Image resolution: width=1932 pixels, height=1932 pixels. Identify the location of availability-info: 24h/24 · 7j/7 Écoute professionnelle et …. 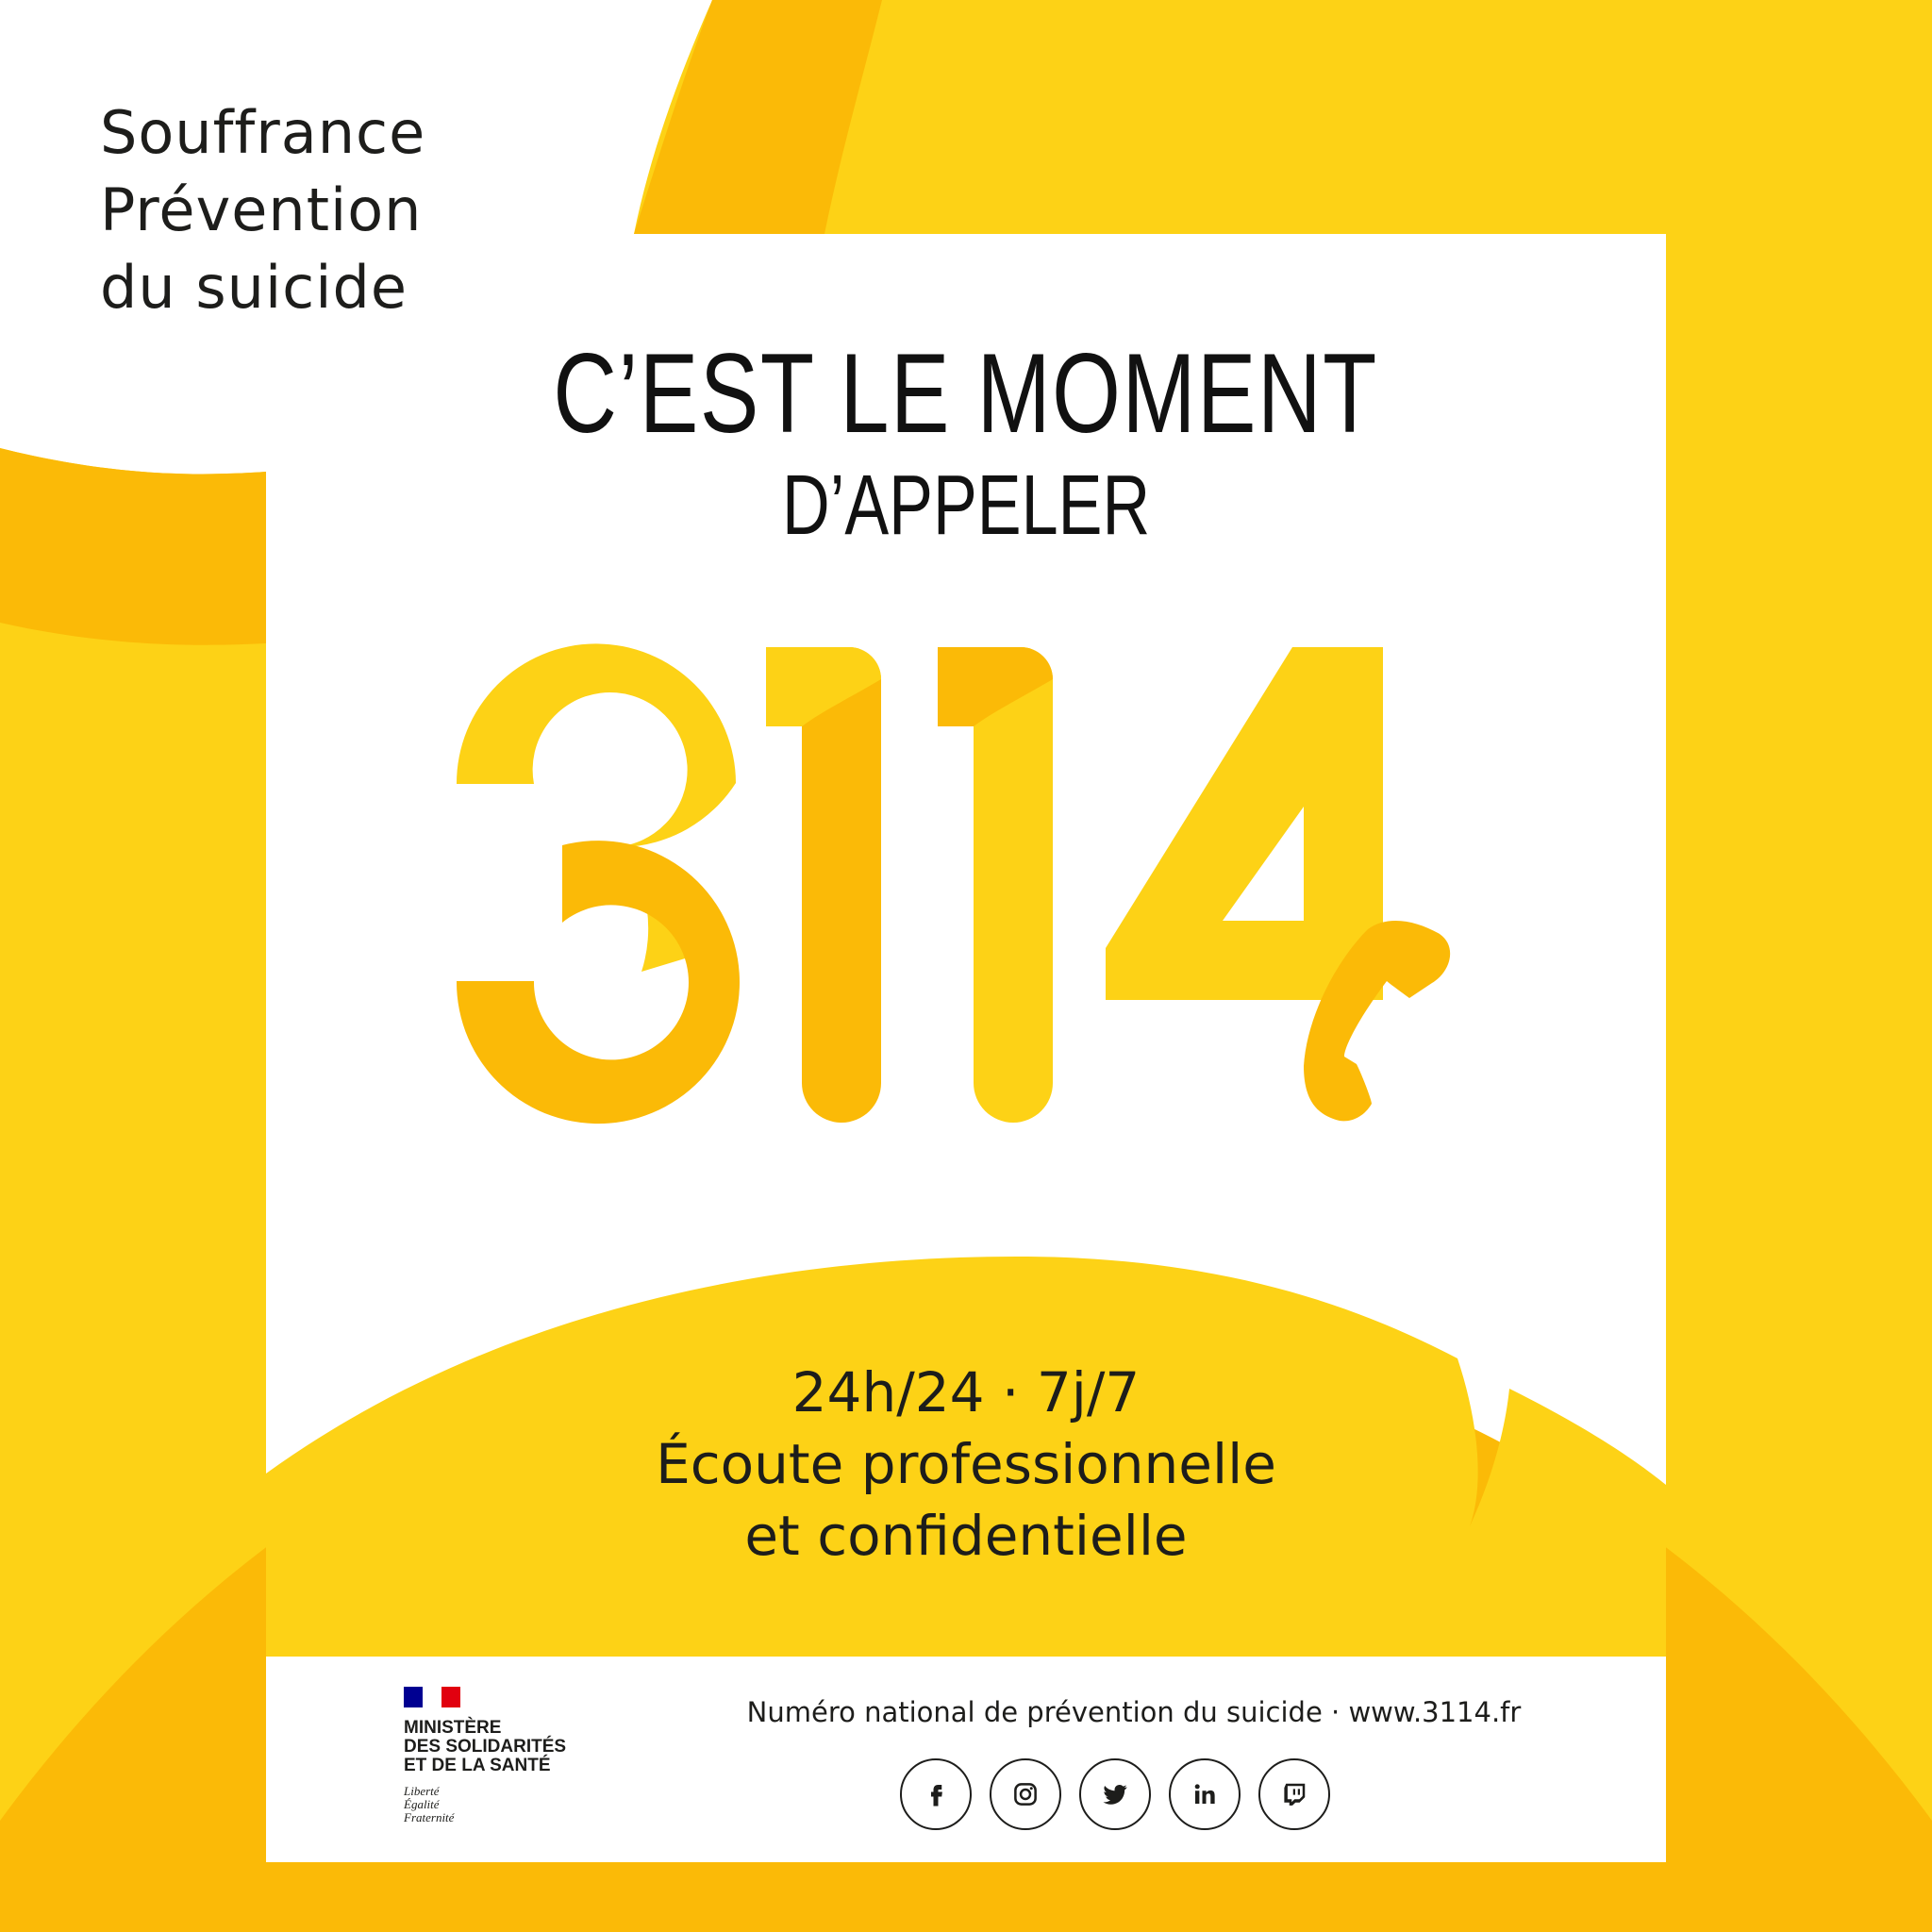
(966, 1464).